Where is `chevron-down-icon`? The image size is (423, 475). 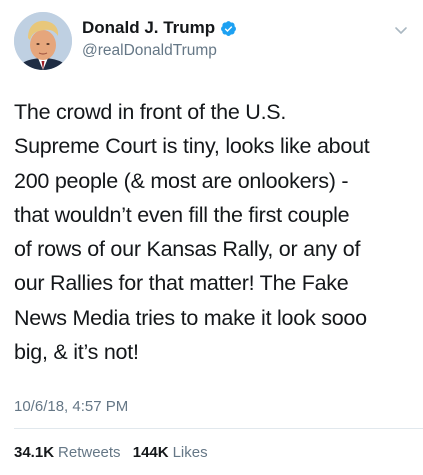 chevron-down-icon is located at coordinates (401, 30).